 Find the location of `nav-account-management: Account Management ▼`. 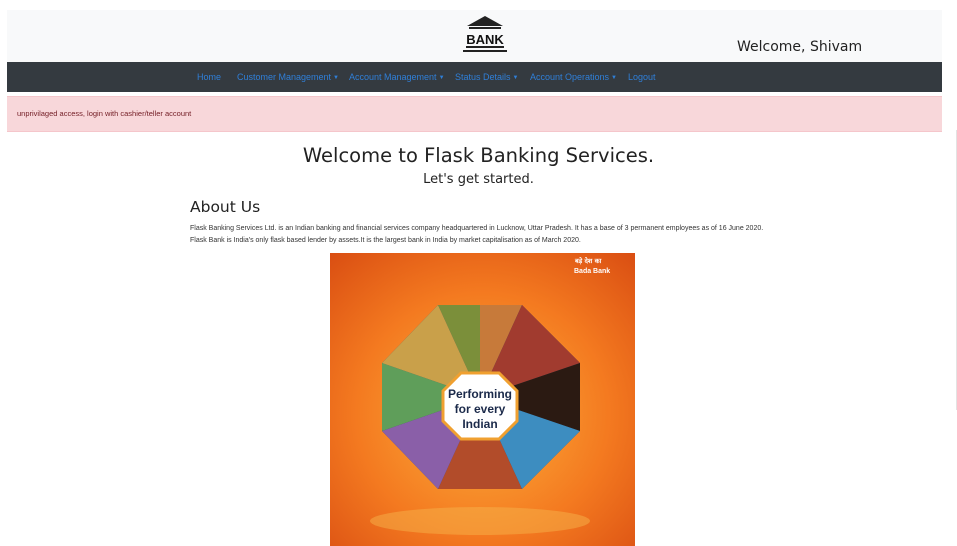

nav-account-management: Account Management ▼ is located at coordinates (397, 77).